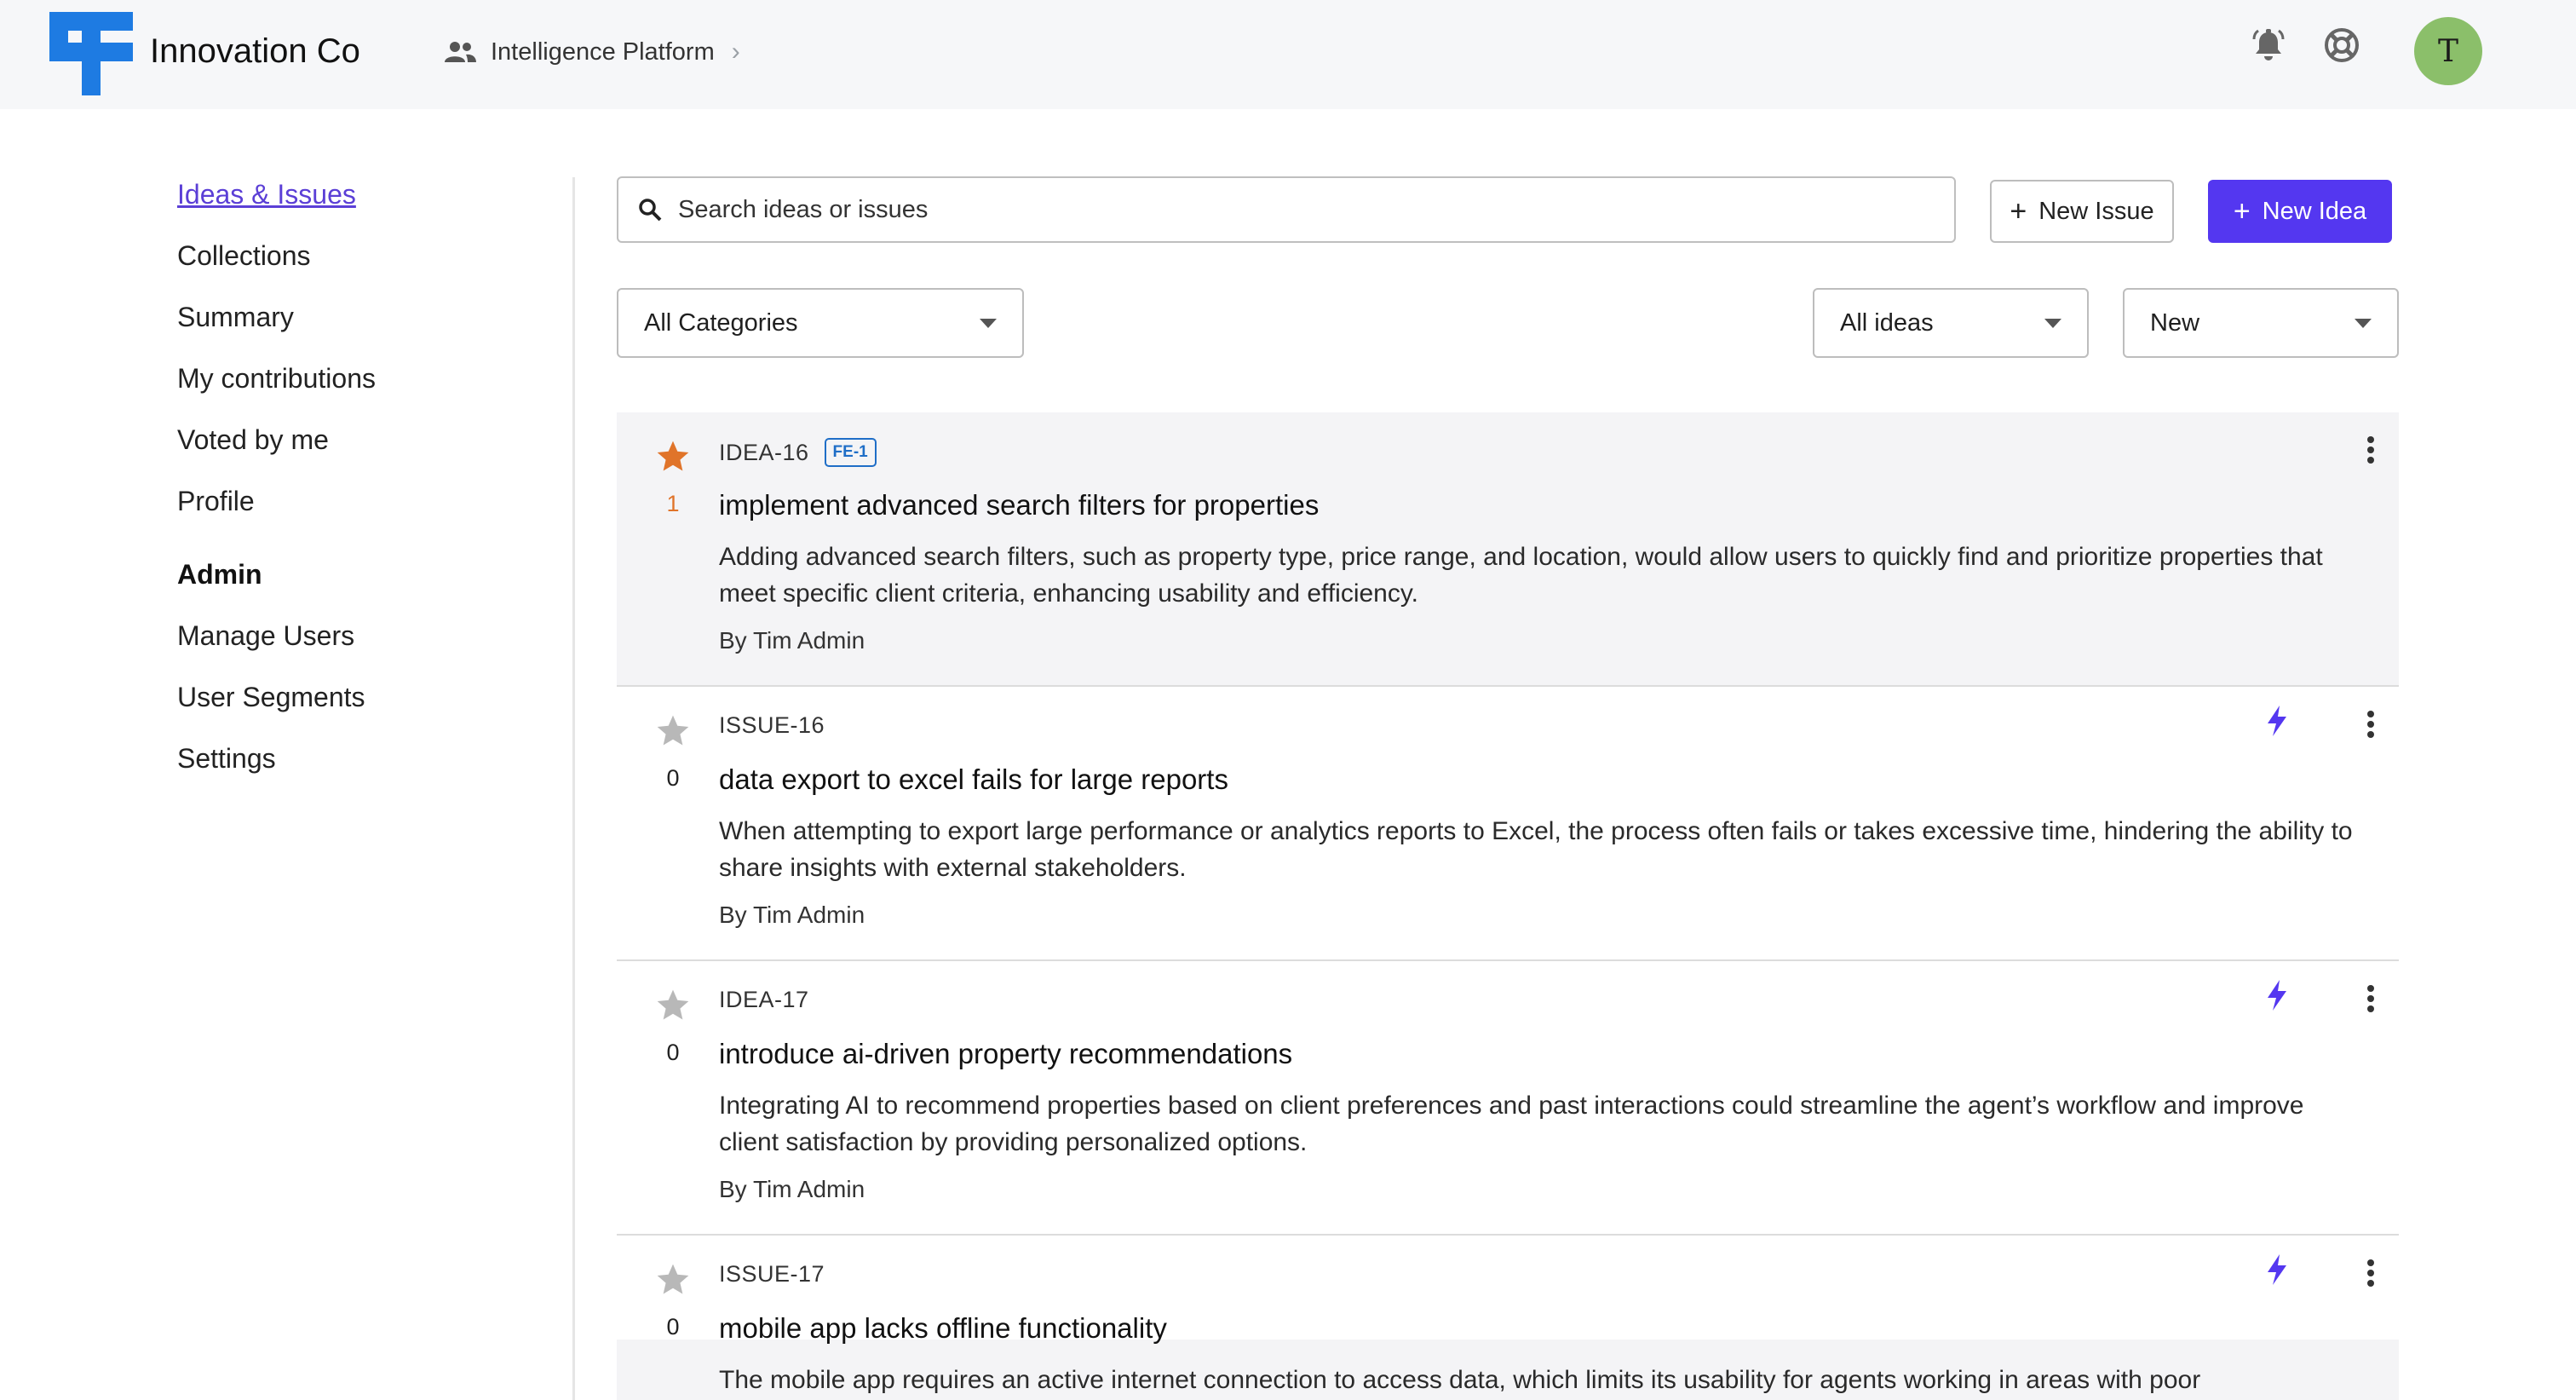 The width and height of the screenshot is (2576, 1400). I want to click on top-bar: Innovation Co Intelligence Platform › T, so click(1288, 54).